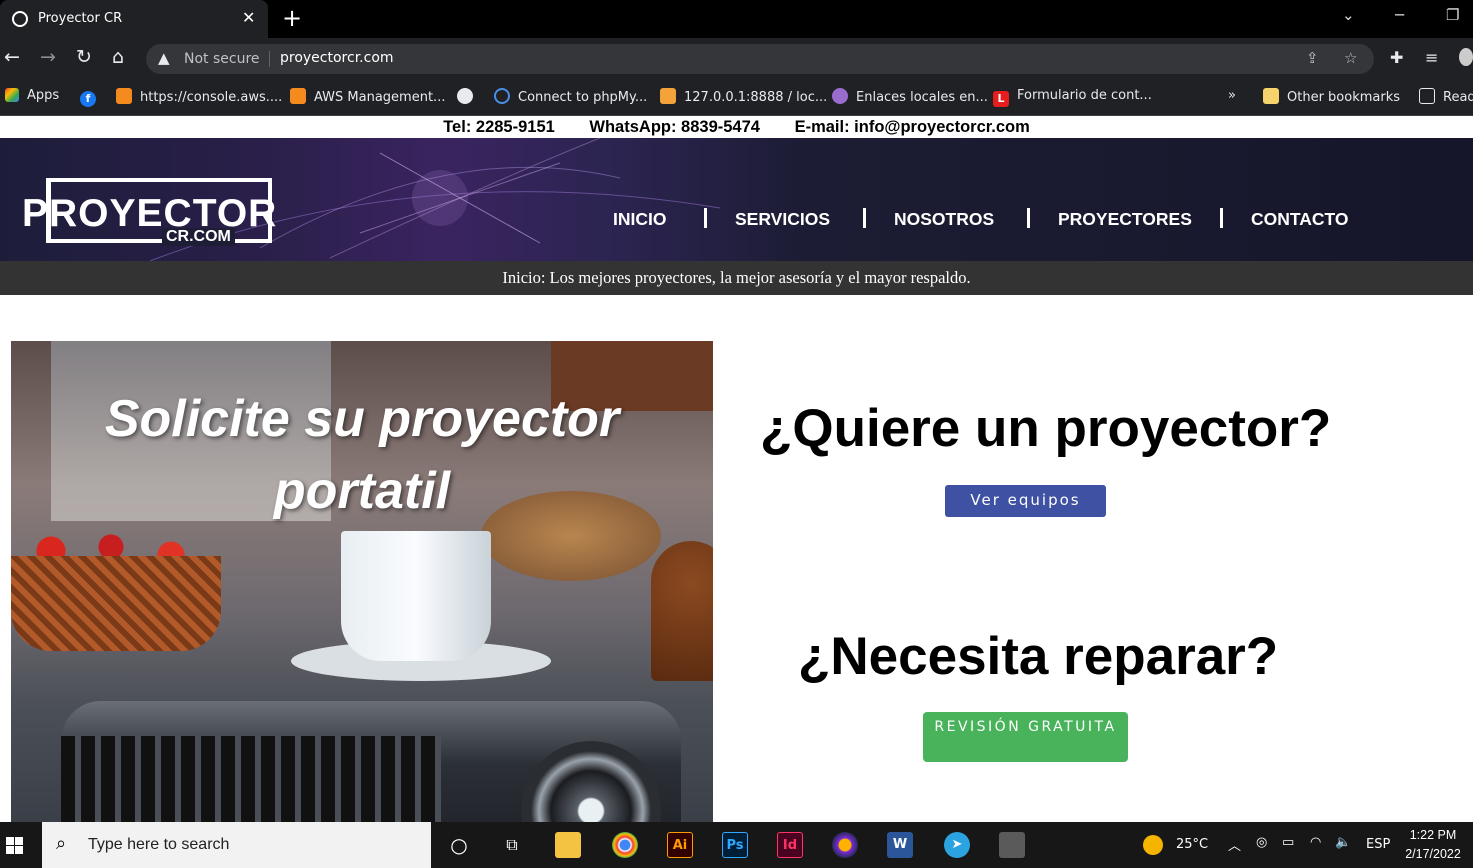 The height and width of the screenshot is (868, 1473). What do you see at coordinates (682, 611) in the screenshot?
I see `hero-muffin` at bounding box center [682, 611].